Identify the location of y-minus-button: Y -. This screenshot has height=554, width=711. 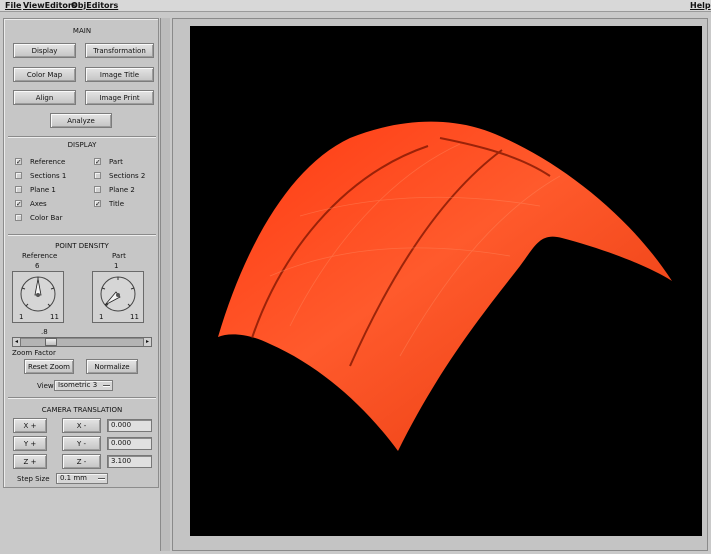
(81, 443).